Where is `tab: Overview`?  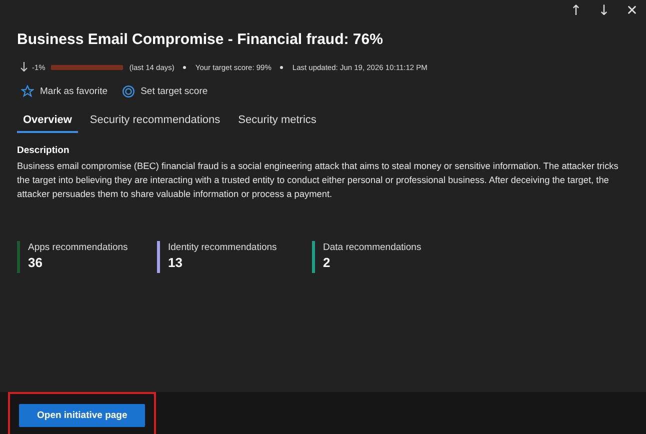 tab: Overview is located at coordinates (47, 121).